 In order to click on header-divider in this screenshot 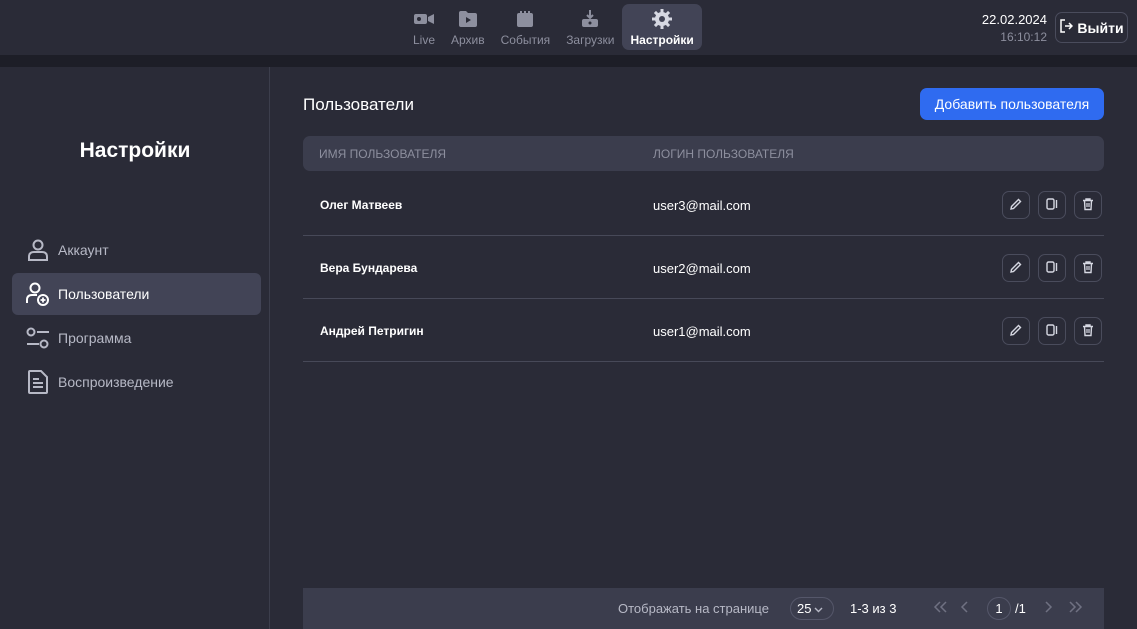, I will do `click(568, 61)`.